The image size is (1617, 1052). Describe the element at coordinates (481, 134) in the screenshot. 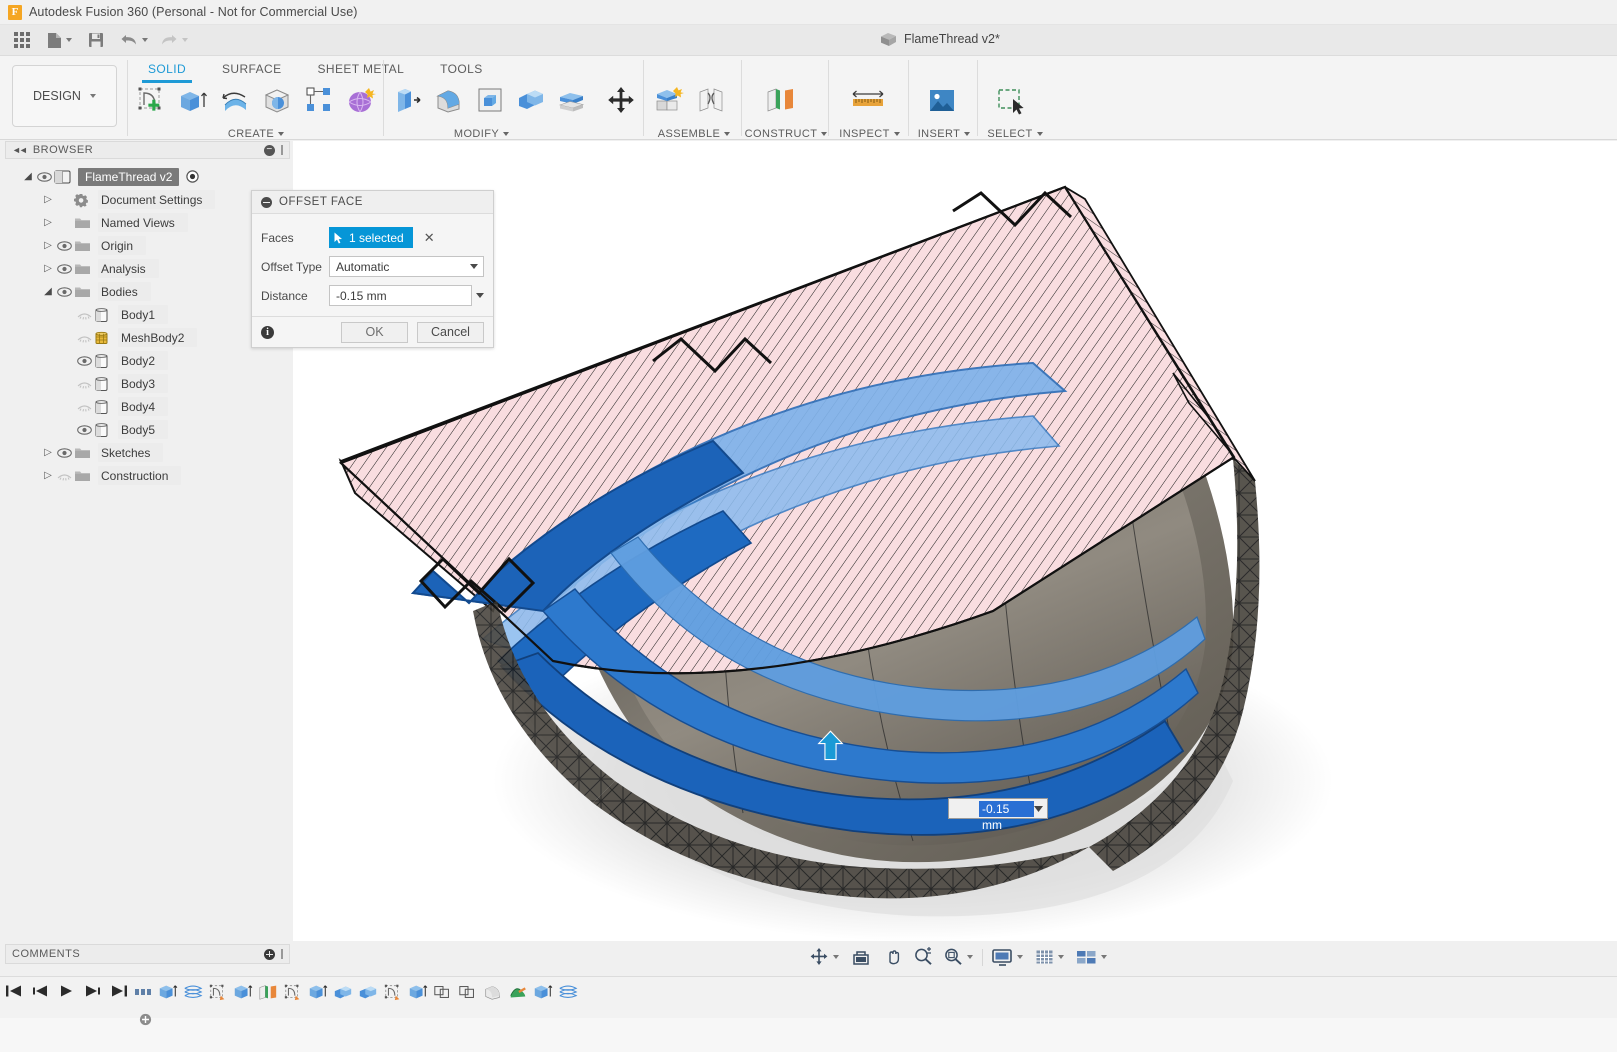

I see `panel-modify-label: MODIFY` at that location.